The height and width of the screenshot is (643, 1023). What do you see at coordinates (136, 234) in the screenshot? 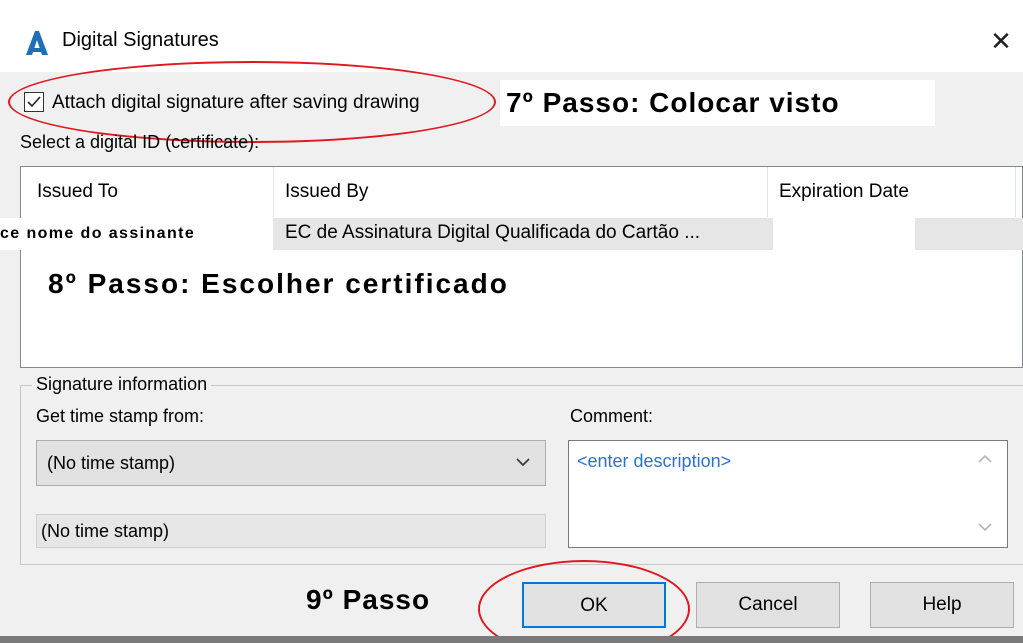
I see `annotation-signer-name: ce nome do assinante` at bounding box center [136, 234].